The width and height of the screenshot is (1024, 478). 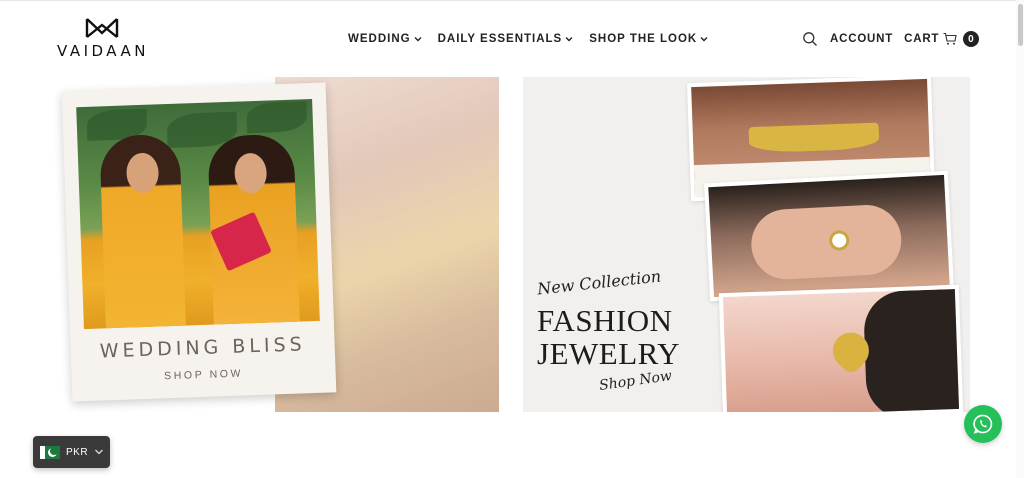 I want to click on rings-tile, so click(x=829, y=236).